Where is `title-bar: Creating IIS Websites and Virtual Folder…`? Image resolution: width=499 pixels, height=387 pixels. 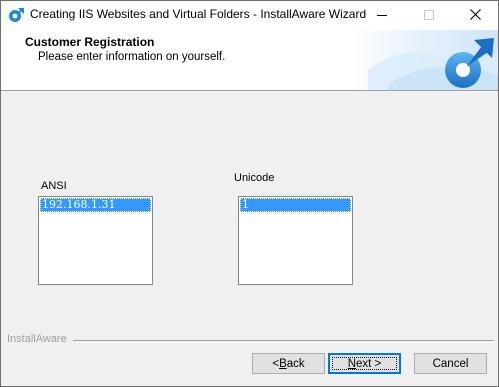 title-bar: Creating IIS Websites and Virtual Folder… is located at coordinates (249, 15).